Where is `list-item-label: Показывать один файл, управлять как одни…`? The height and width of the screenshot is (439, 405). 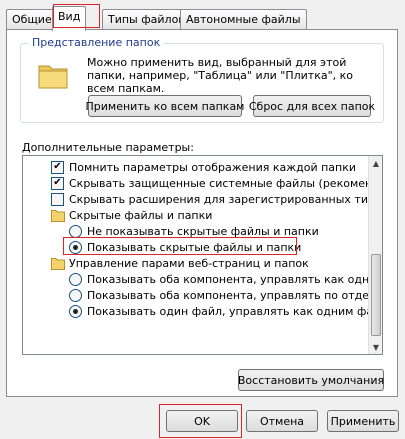 list-item-label: Показывать один файл, управлять как одни… is located at coordinates (228, 311).